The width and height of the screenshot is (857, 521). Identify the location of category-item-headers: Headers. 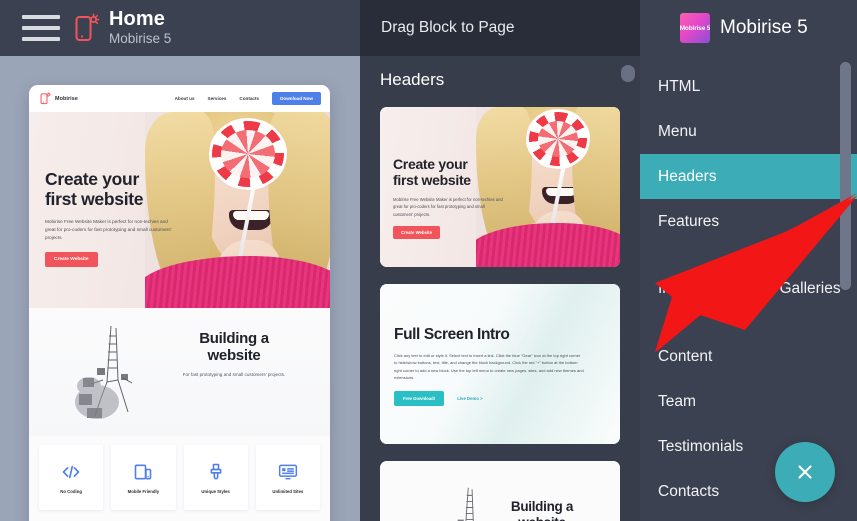
(748, 176).